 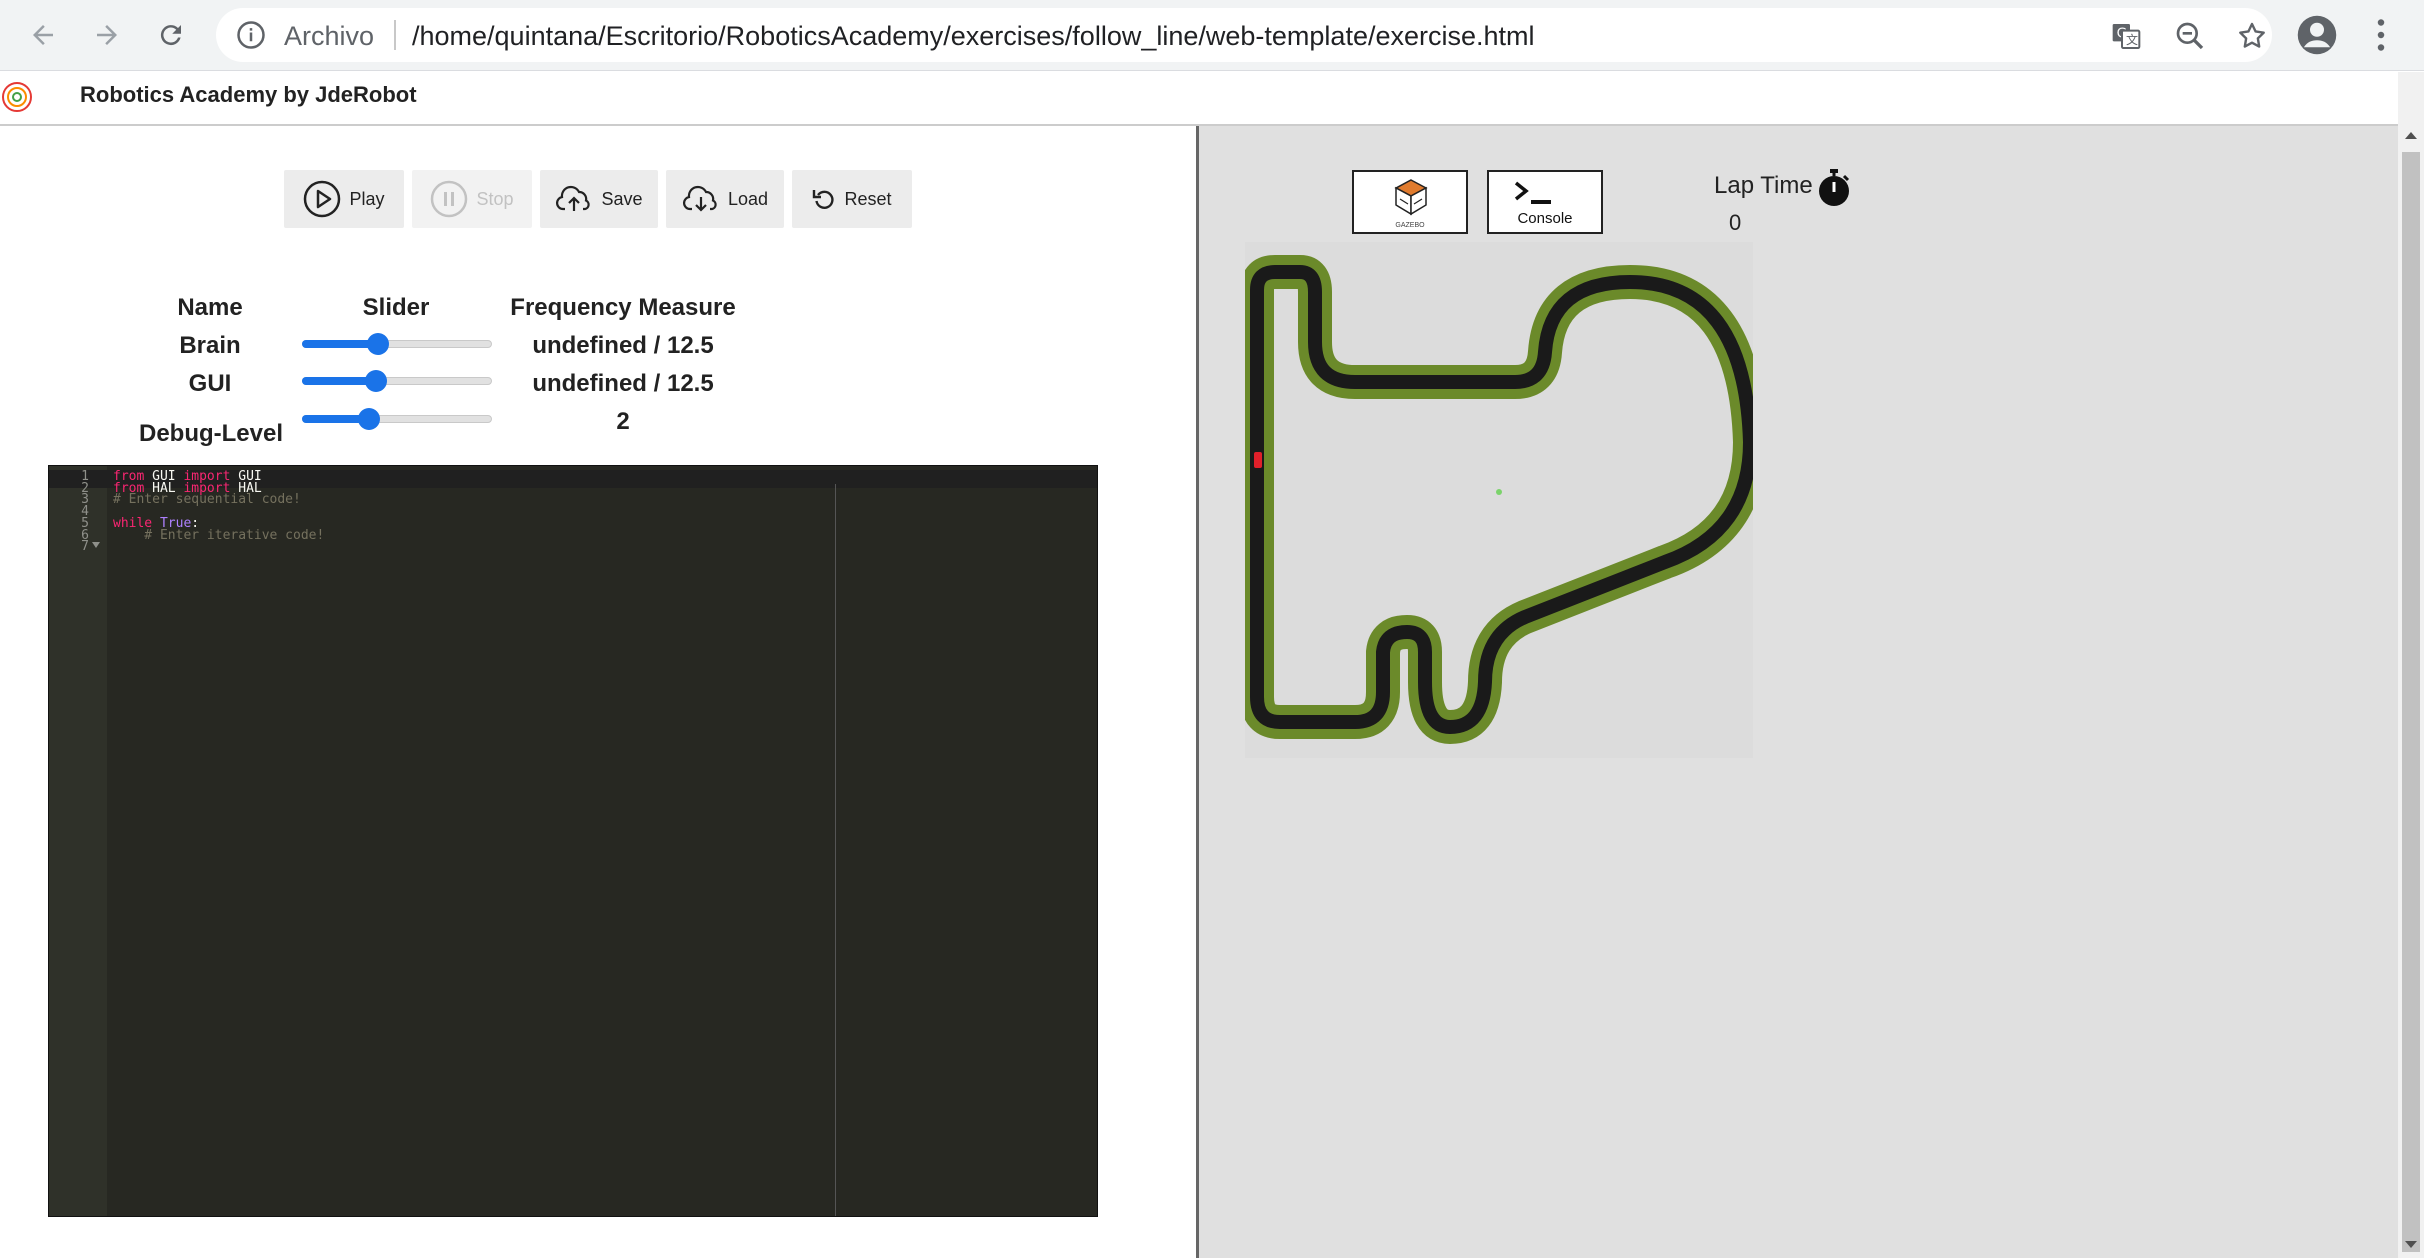 I want to click on page-scrollbar, so click(x=2411, y=665).